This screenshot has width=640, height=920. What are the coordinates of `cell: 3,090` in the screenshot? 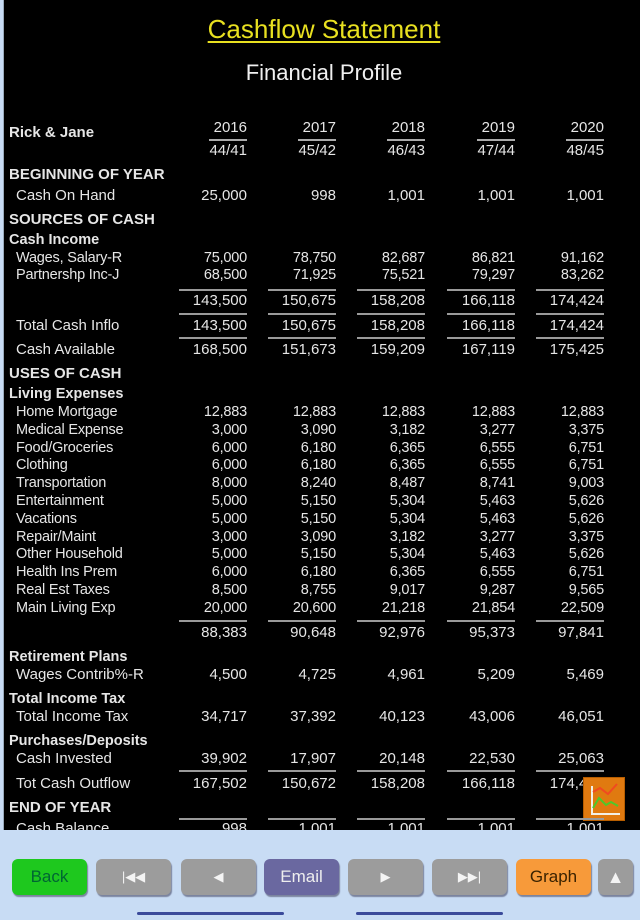 It's located at (318, 536).